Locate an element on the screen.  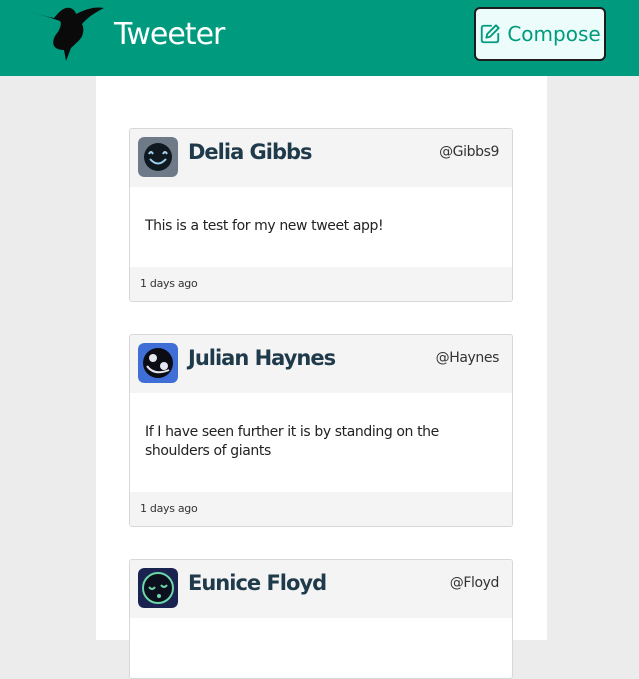
compose-button: Compose is located at coordinates (540, 34).